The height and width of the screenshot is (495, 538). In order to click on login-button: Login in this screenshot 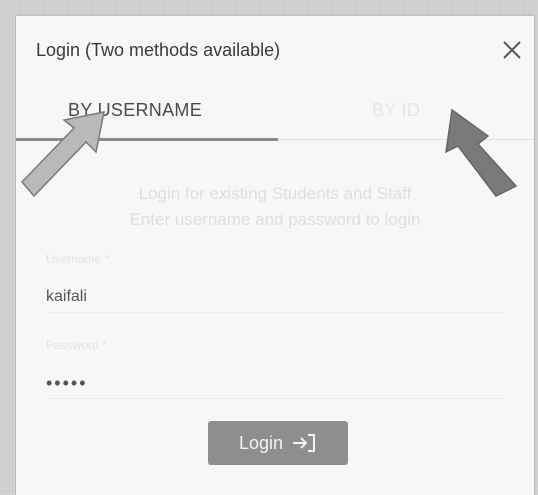, I will do `click(278, 443)`.